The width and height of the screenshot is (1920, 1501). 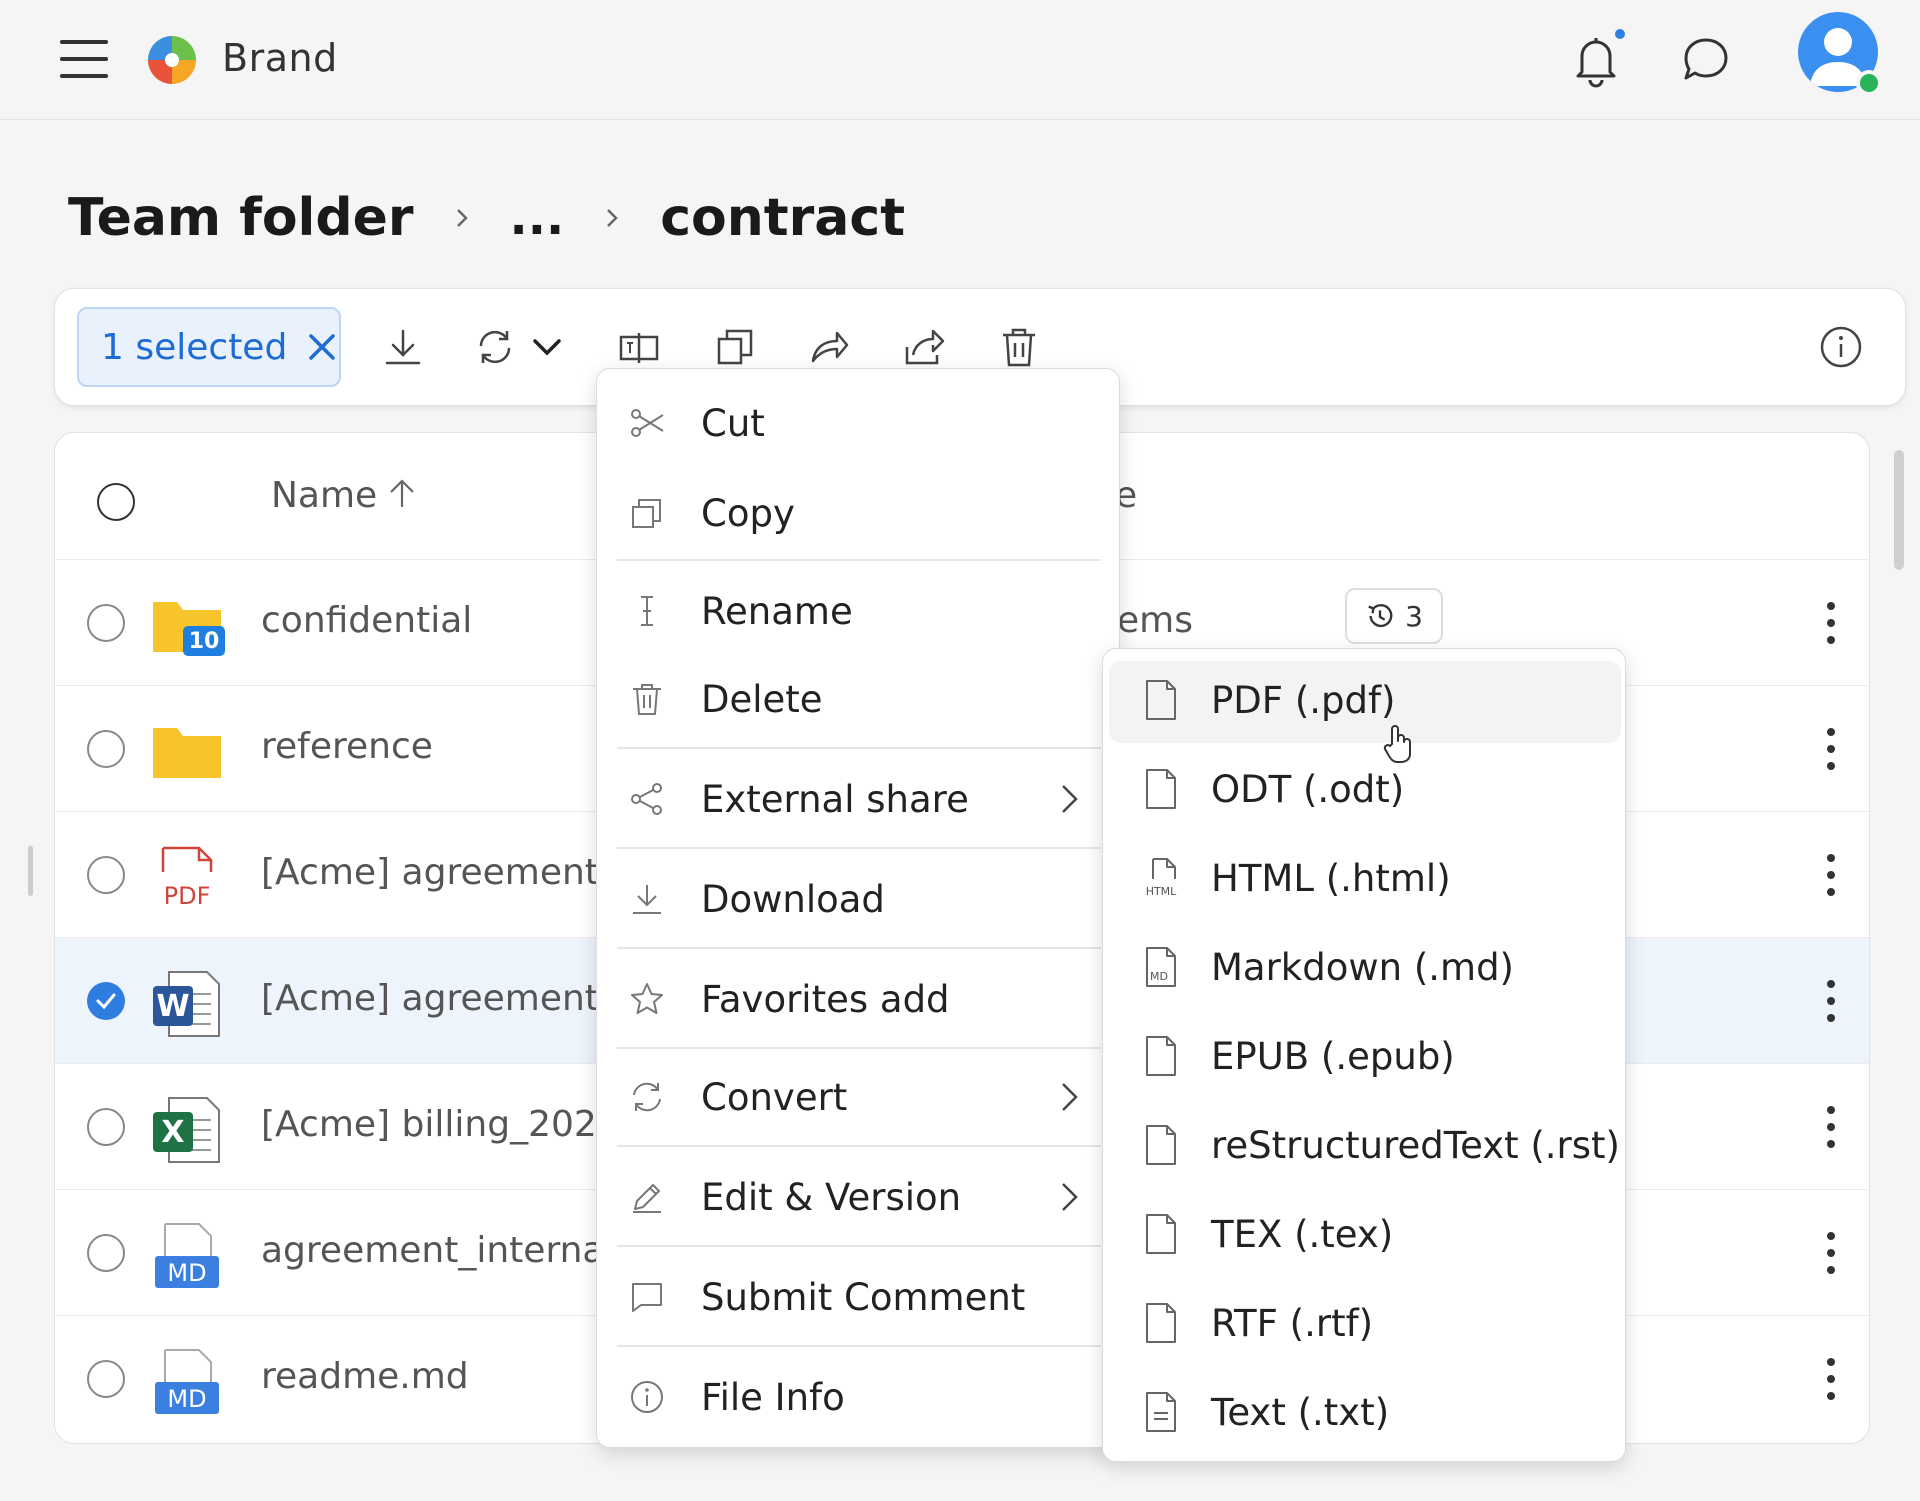 What do you see at coordinates (647, 423) in the screenshot?
I see `scissors-icon` at bounding box center [647, 423].